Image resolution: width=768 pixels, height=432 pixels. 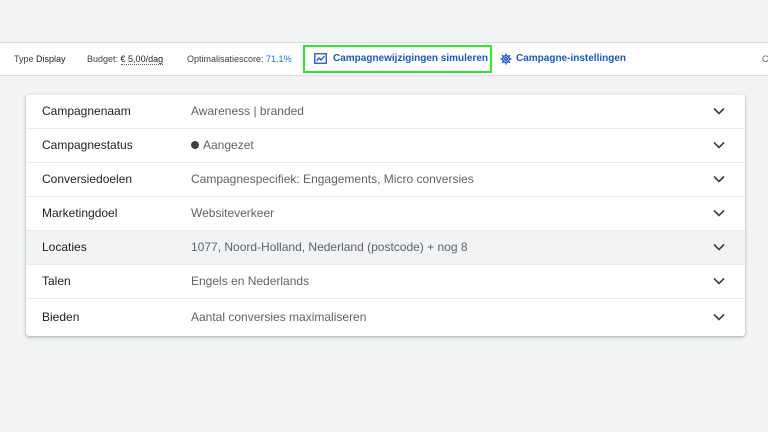 I want to click on gear-icon, so click(x=506, y=59).